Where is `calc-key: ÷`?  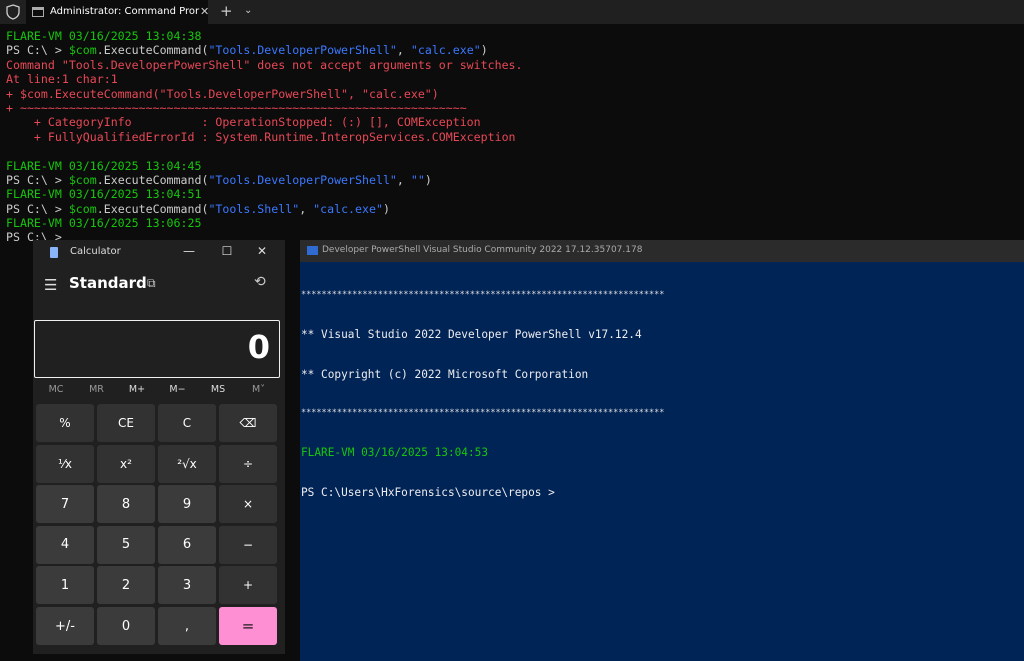
calc-key: ÷ is located at coordinates (248, 463).